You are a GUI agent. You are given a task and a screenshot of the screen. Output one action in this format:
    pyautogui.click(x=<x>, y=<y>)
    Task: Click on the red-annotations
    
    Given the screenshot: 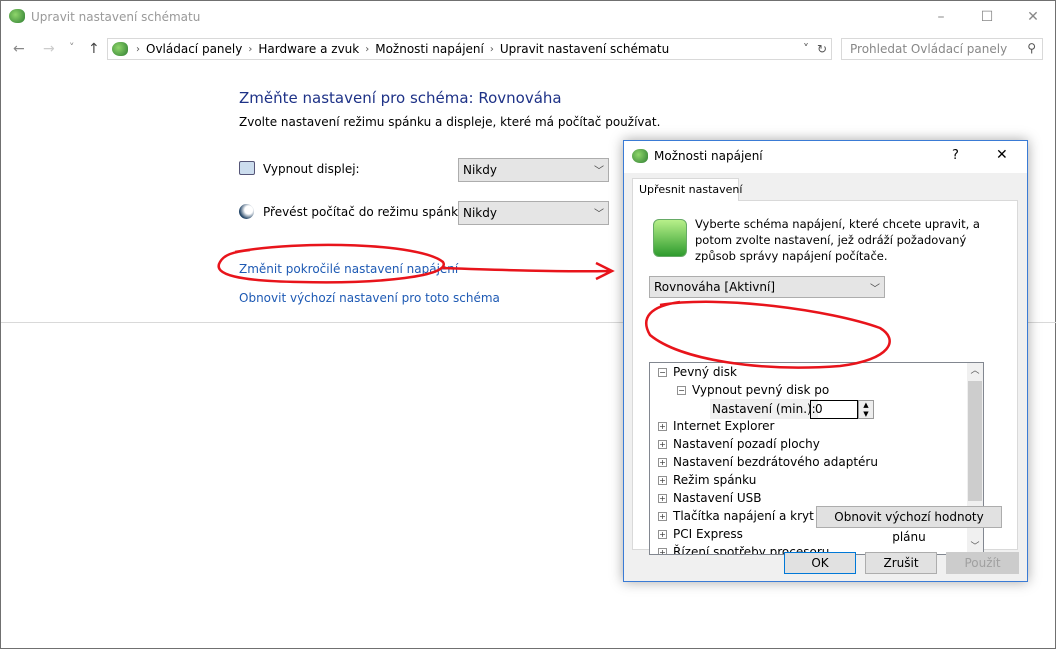 What is the action you would take?
    pyautogui.click(x=554, y=306)
    